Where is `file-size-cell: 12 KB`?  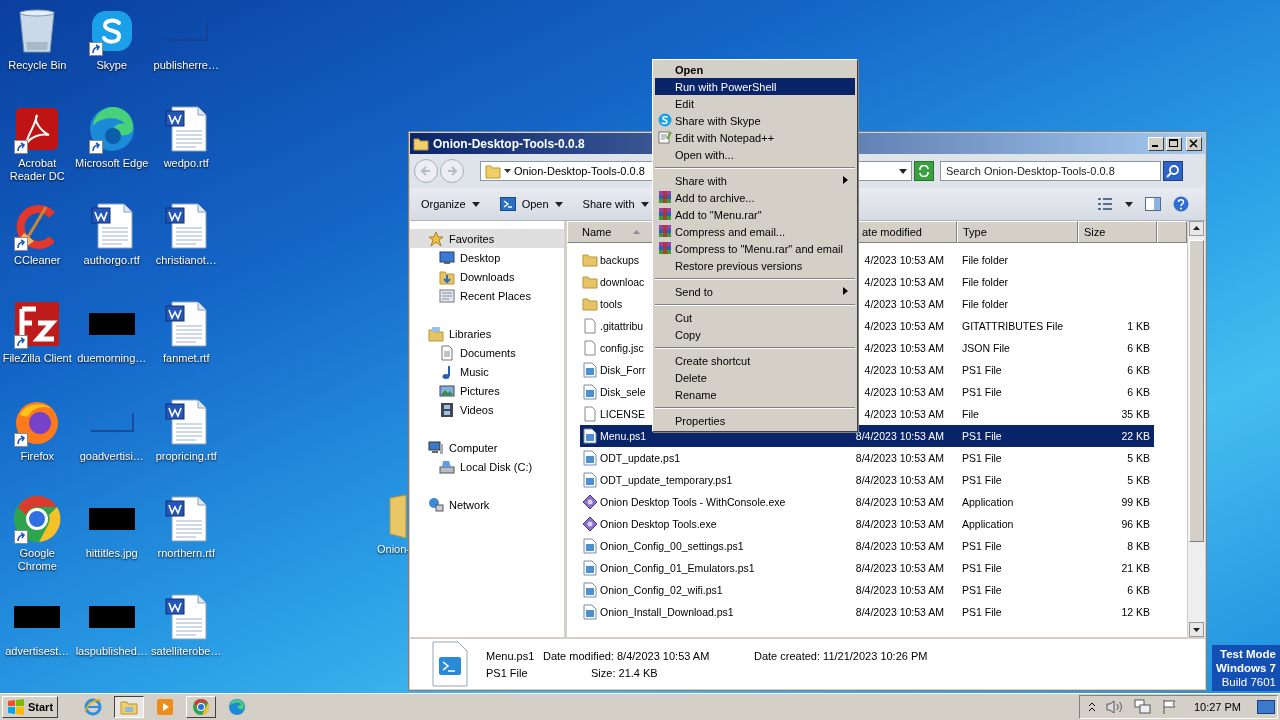
file-size-cell: 12 KB is located at coordinates (1135, 612).